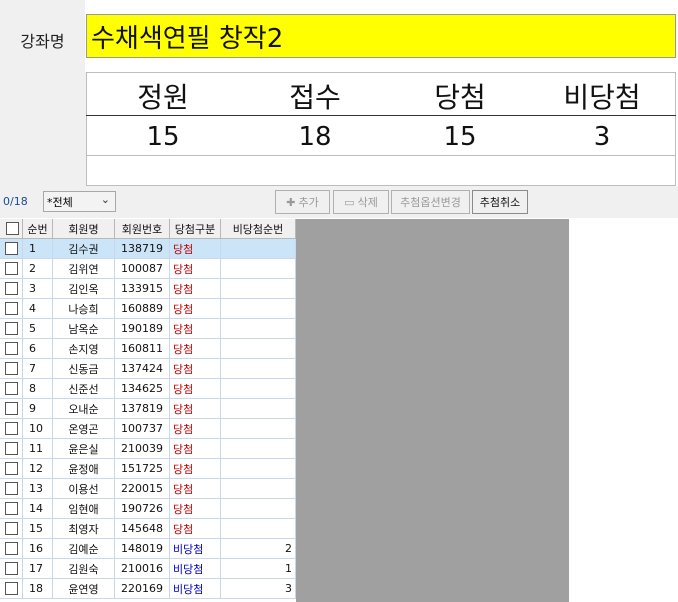 The width and height of the screenshot is (678, 602). I want to click on table-row: 3 김인옥 133915 당첨, so click(148, 289).